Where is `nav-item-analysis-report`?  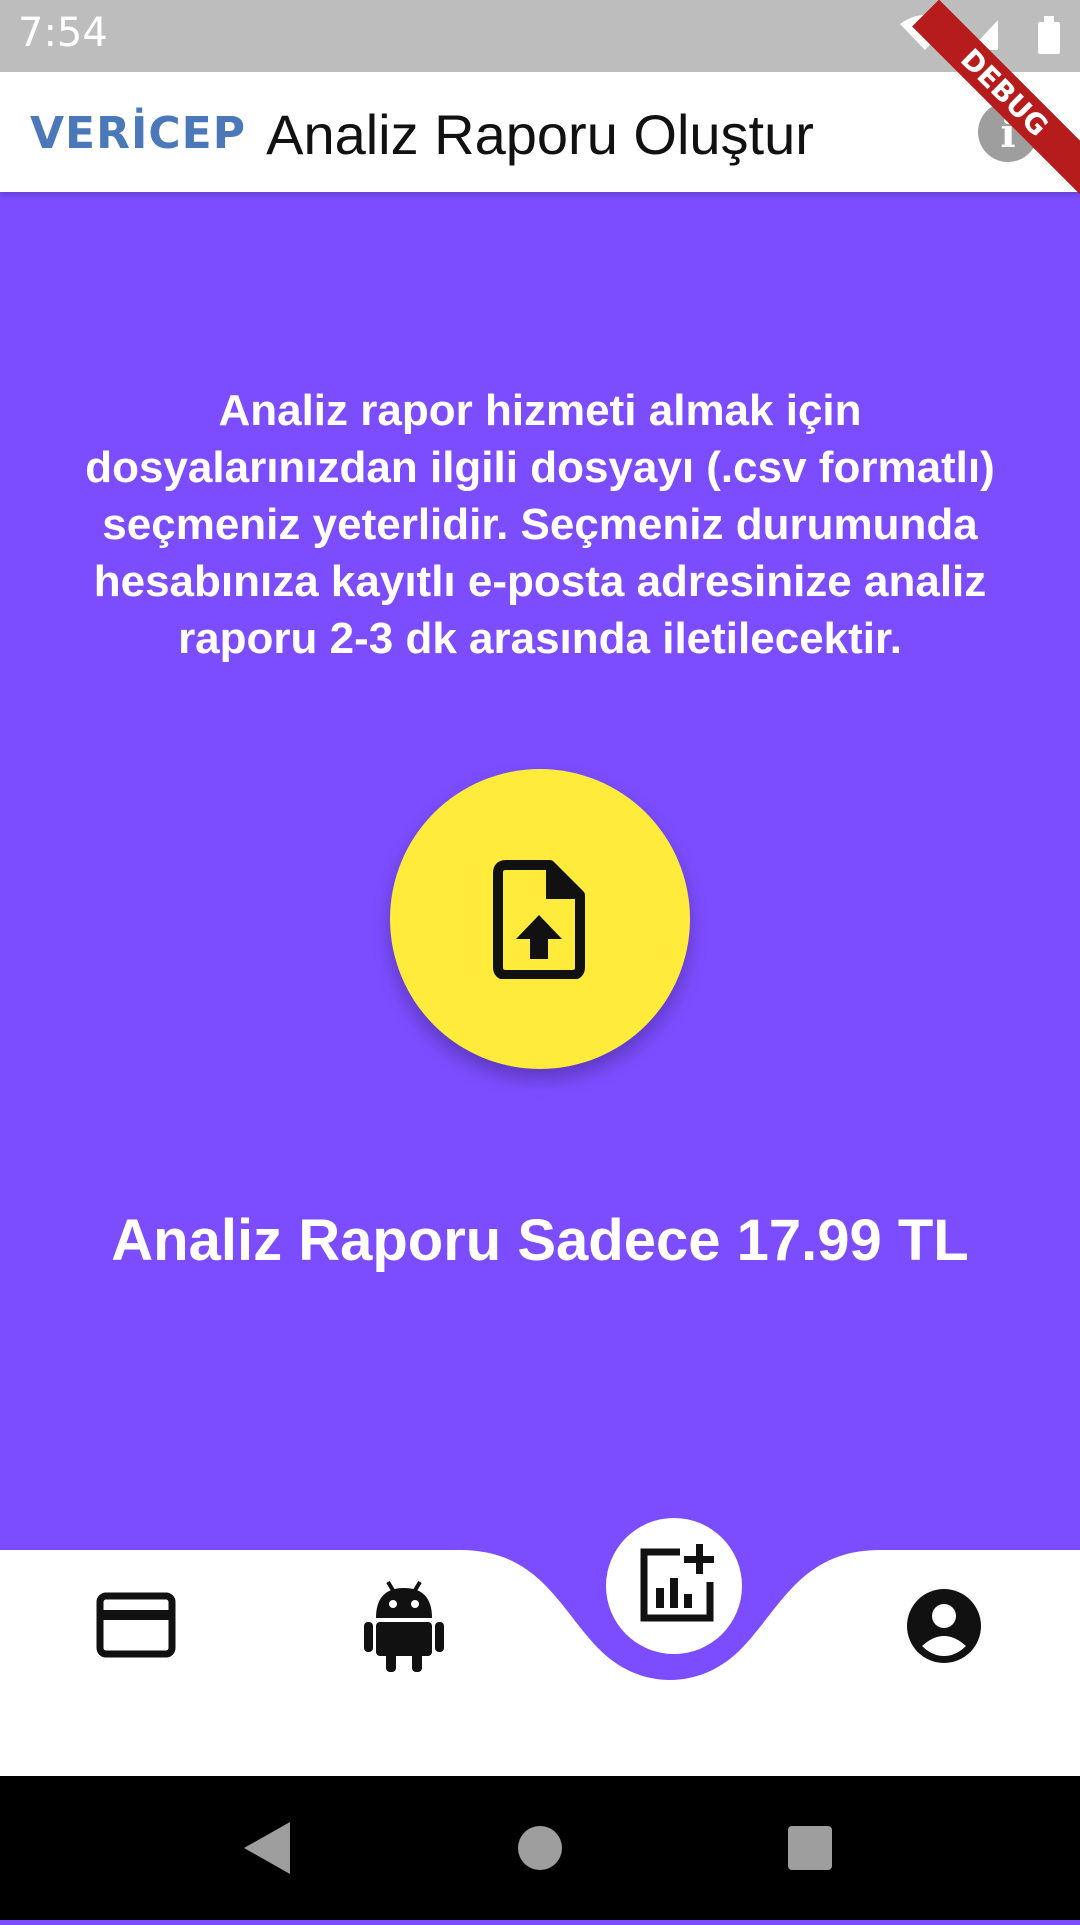
nav-item-analysis-report is located at coordinates (674, 1586).